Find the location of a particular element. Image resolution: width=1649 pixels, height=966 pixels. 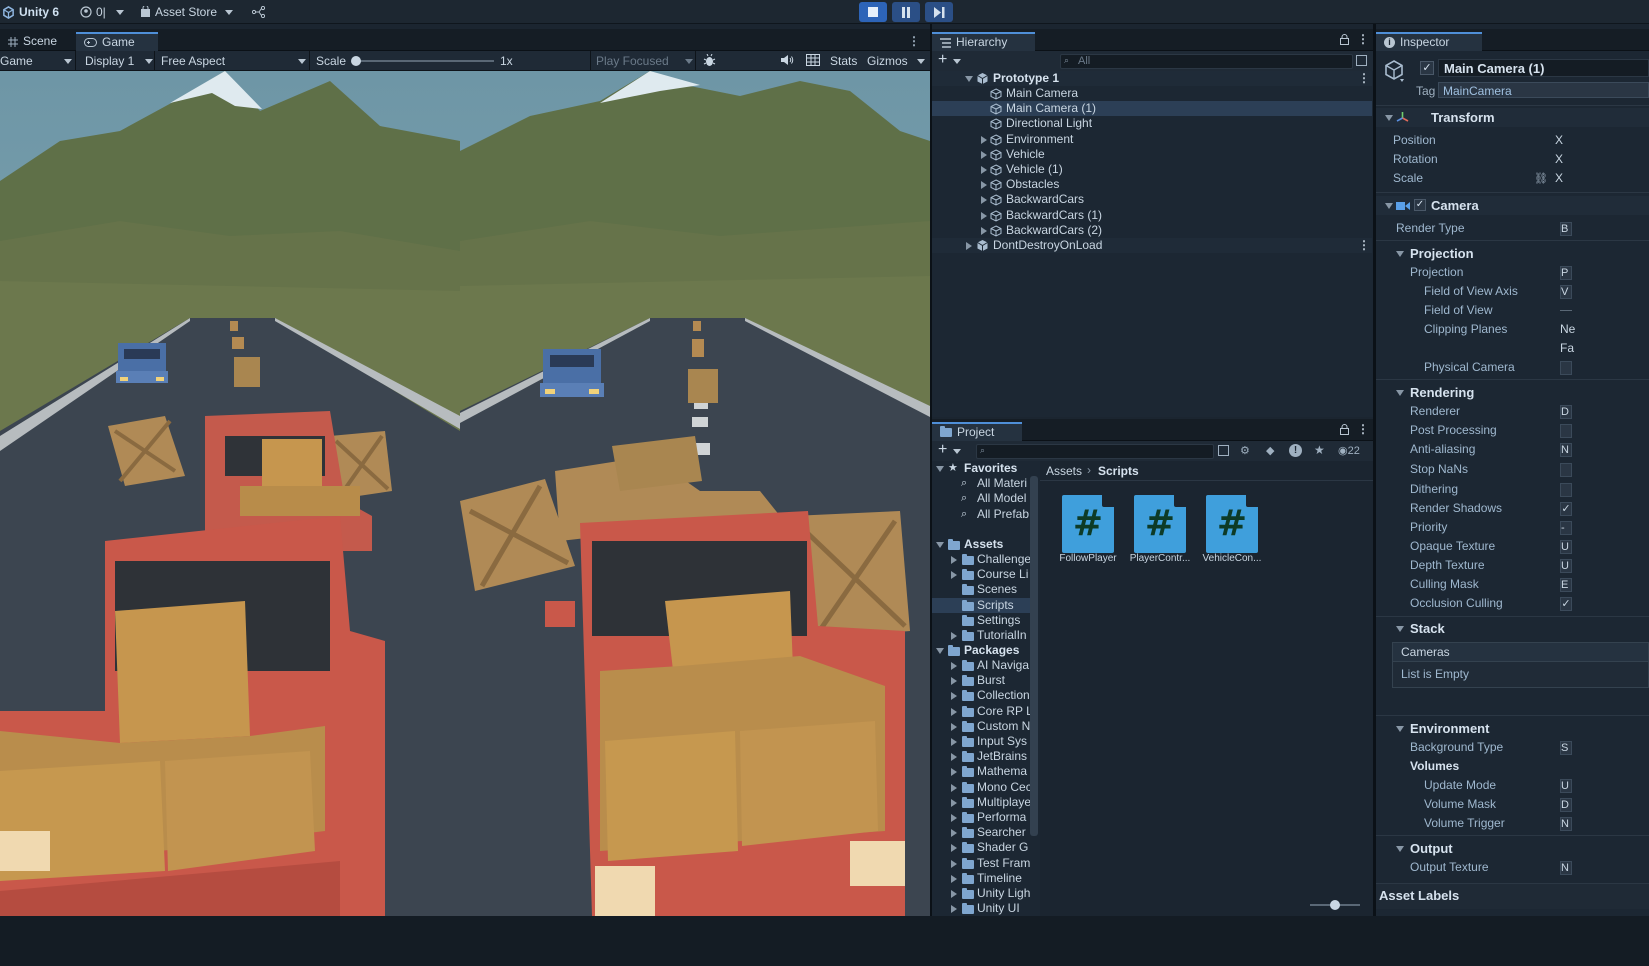

hierarchy-item: Vehicle (1) is located at coordinates (1152, 169).